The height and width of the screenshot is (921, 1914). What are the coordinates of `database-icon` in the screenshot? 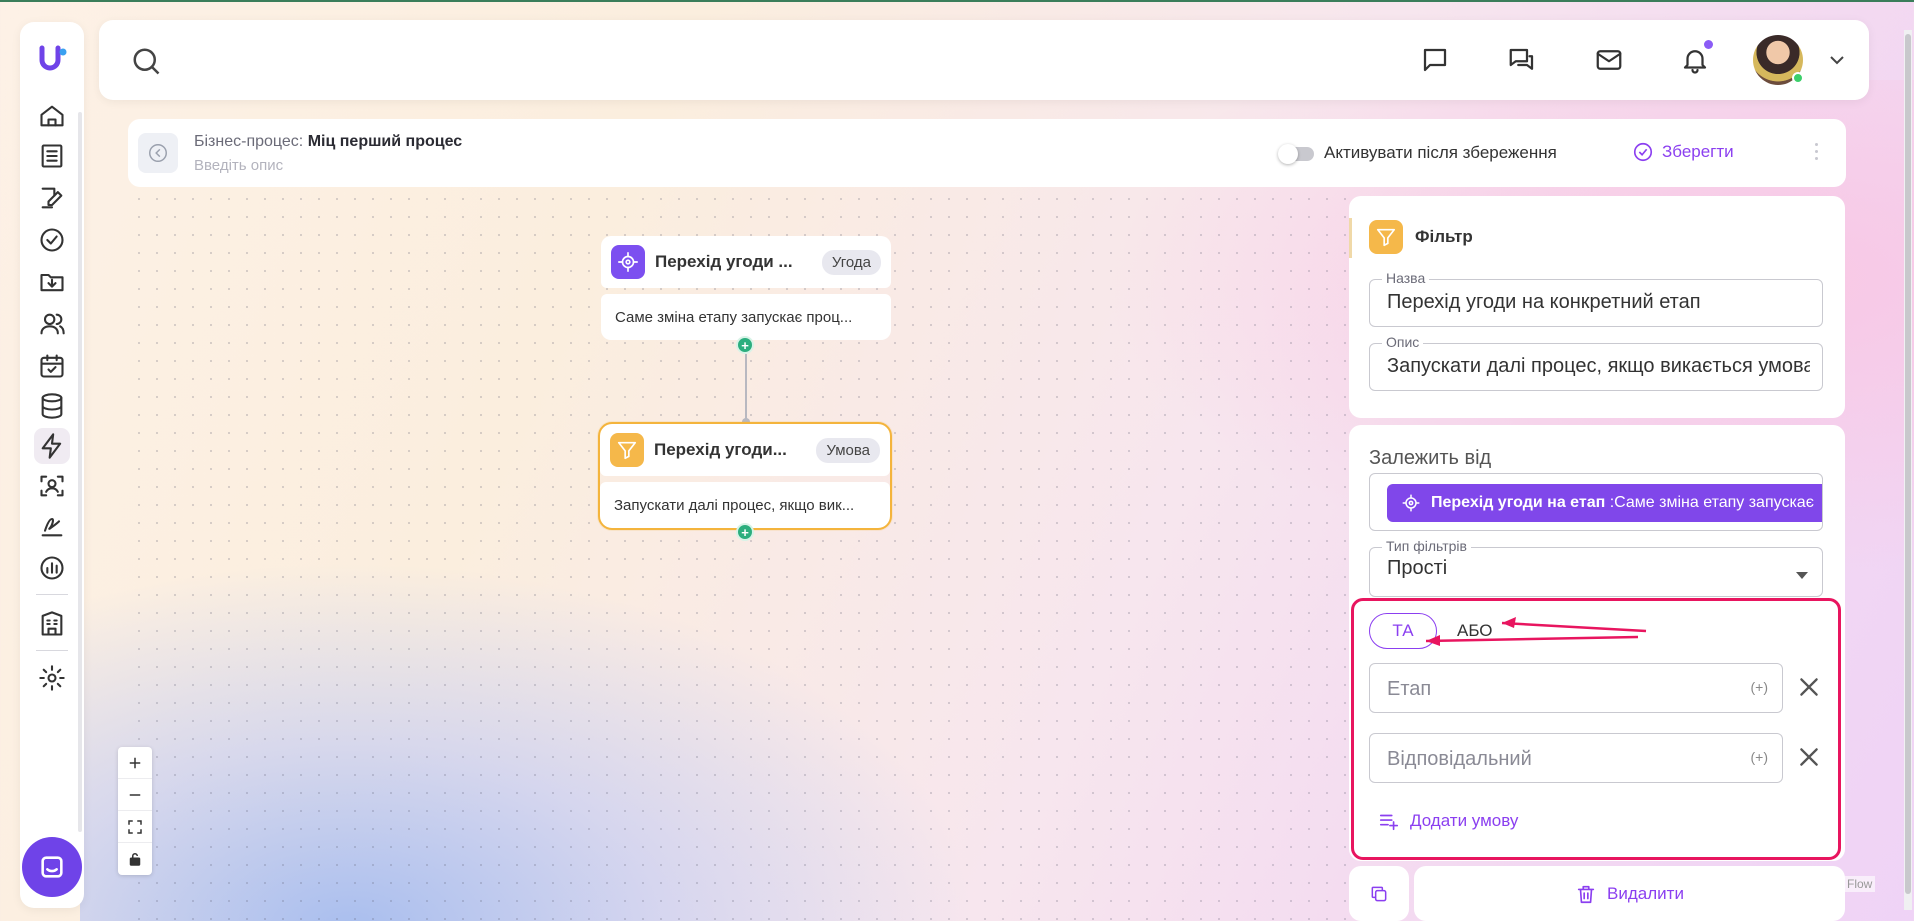 It's located at (52, 406).